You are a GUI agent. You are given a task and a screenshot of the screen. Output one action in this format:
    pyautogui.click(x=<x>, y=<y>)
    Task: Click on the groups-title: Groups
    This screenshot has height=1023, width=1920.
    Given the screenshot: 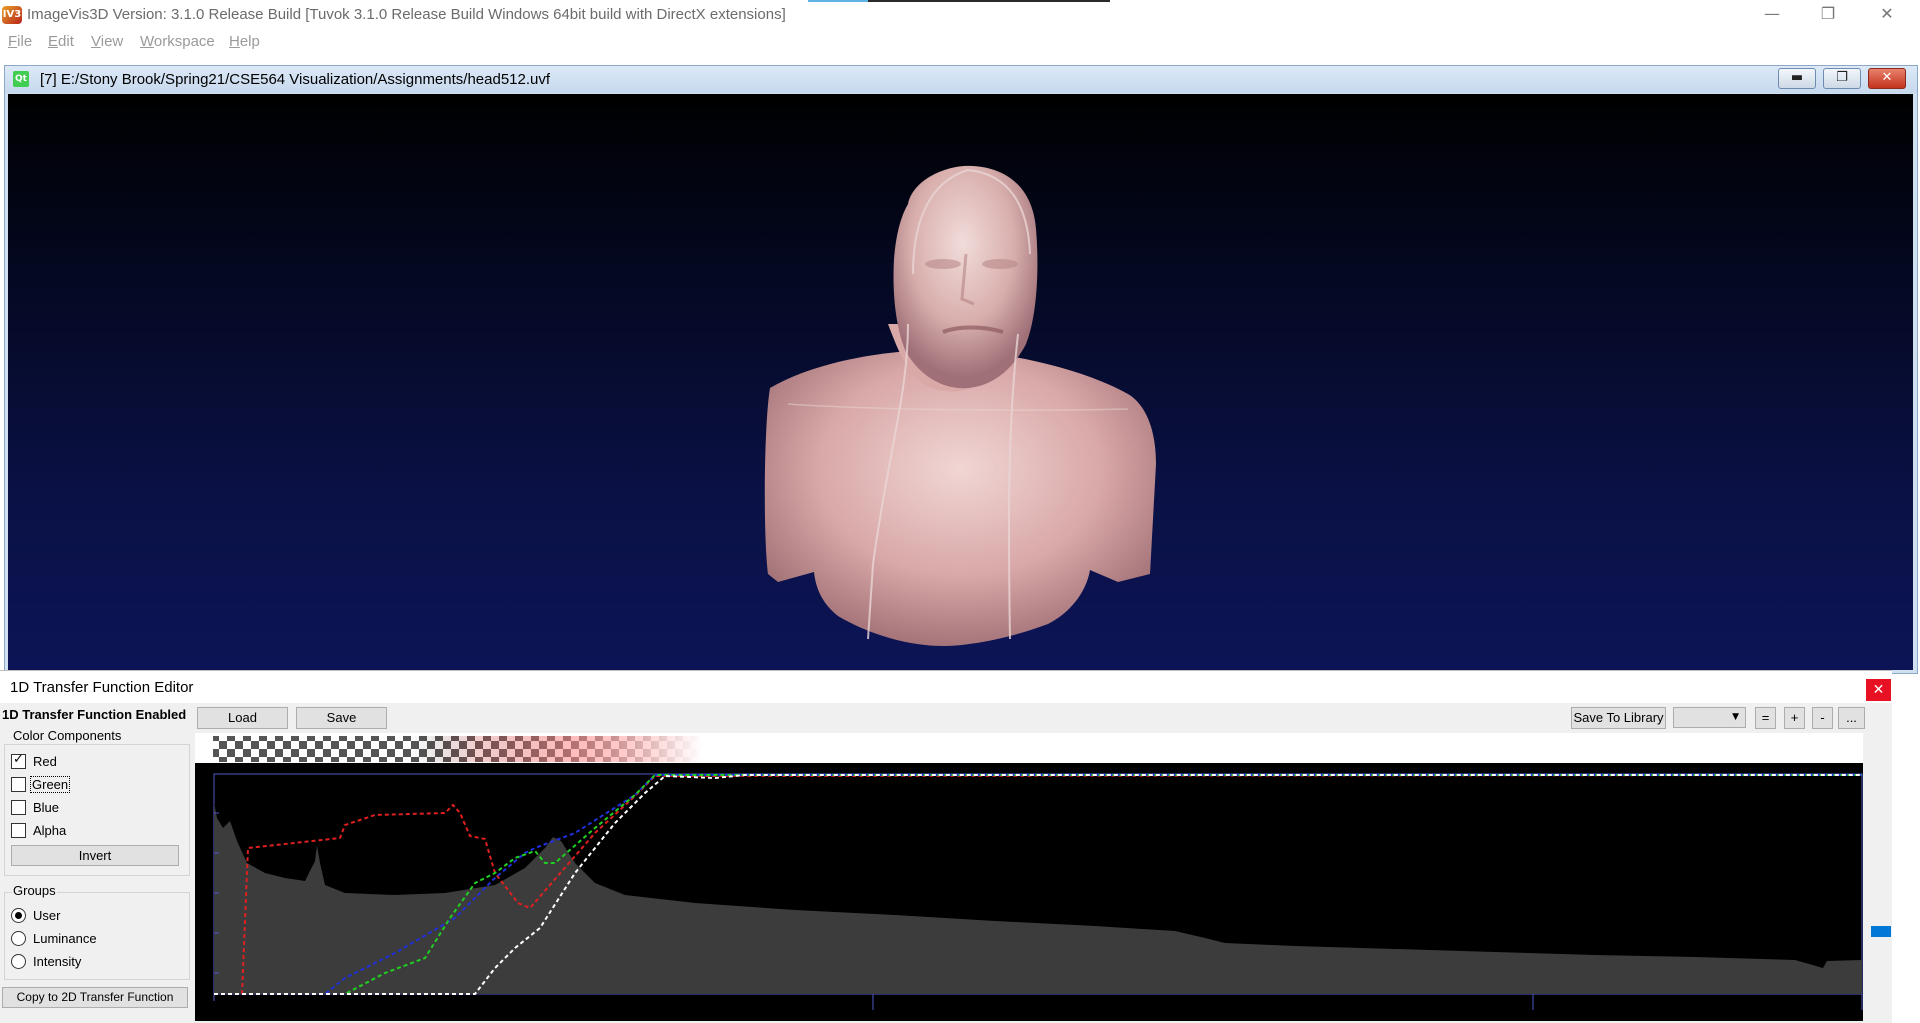 What is the action you would take?
    pyautogui.click(x=34, y=890)
    